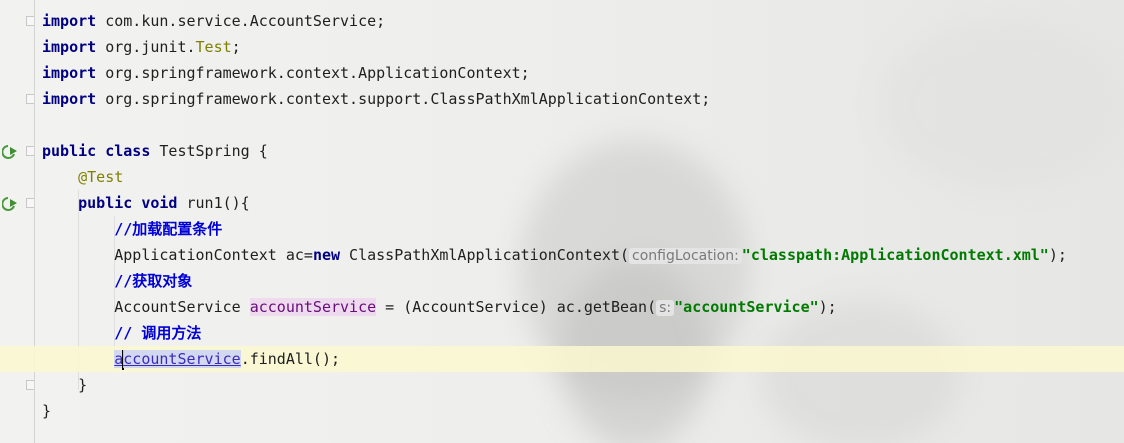  I want to click on code-line: public class TestSpring {, so click(562, 151).